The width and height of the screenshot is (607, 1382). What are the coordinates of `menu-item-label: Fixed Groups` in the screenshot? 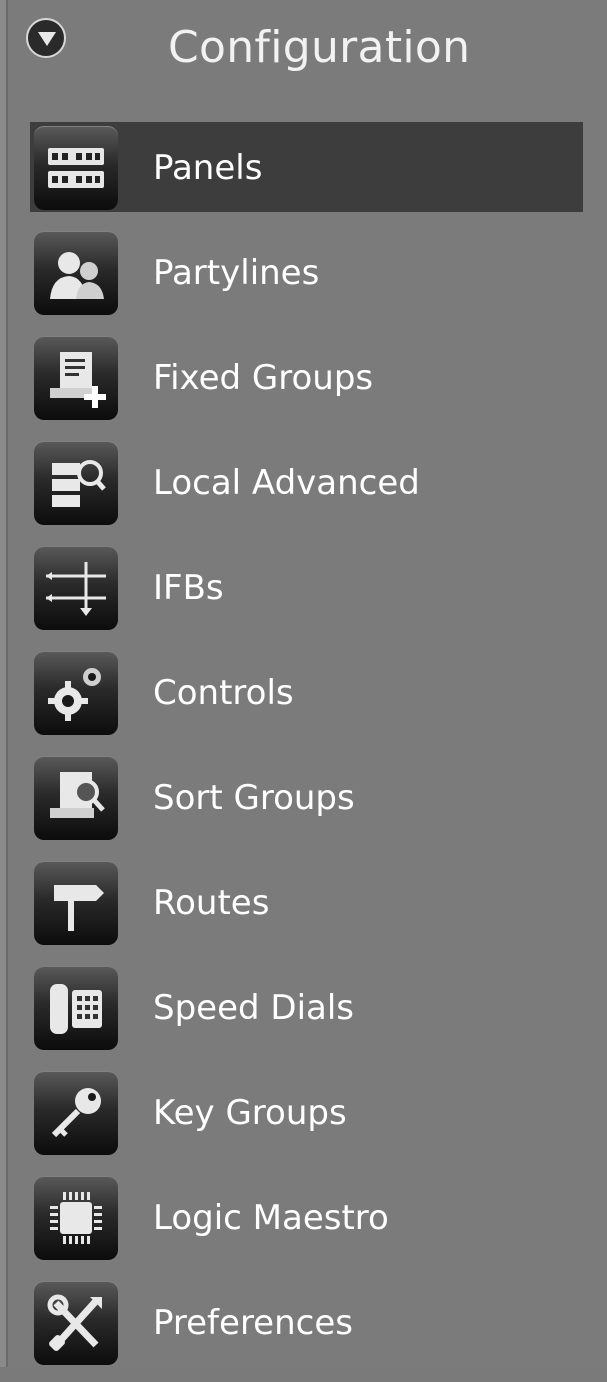 It's located at (263, 378).